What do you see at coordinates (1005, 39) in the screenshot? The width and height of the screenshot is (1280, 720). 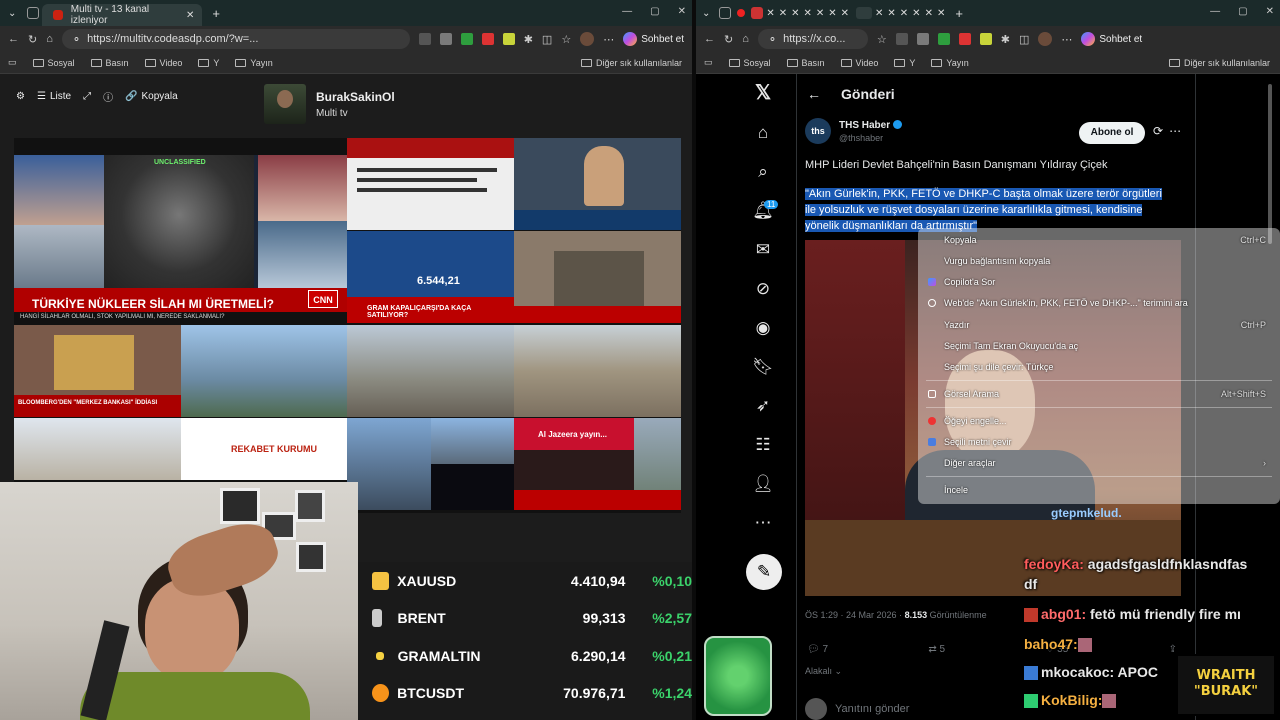 I see `extensions-puzzle-icon: ✱` at bounding box center [1005, 39].